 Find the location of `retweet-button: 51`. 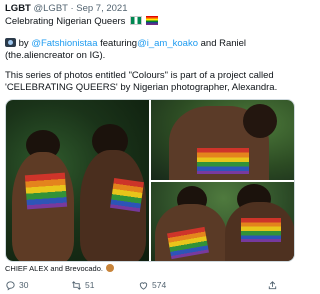

retweet-button: 51 is located at coordinates (82, 285).